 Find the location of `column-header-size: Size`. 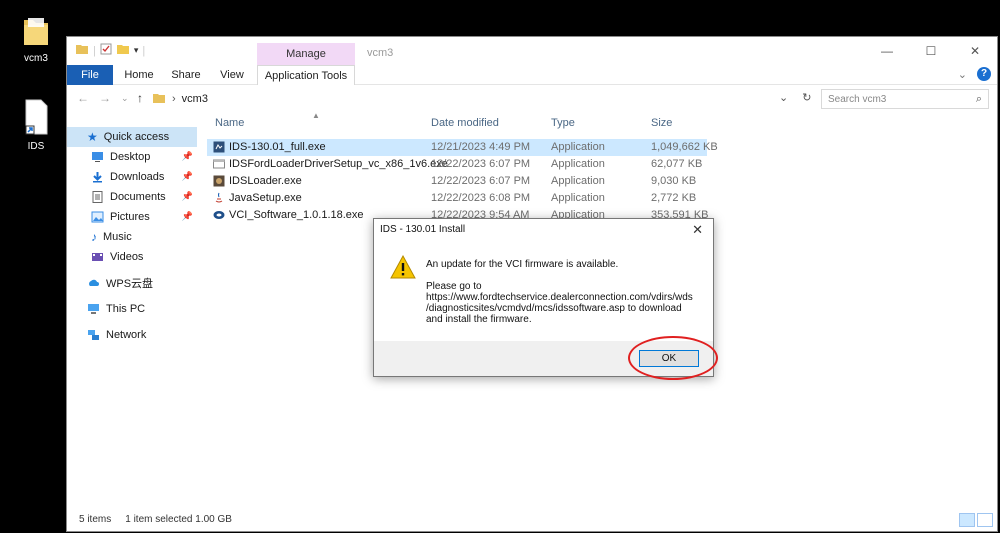

column-header-size: Size is located at coordinates (661, 123).